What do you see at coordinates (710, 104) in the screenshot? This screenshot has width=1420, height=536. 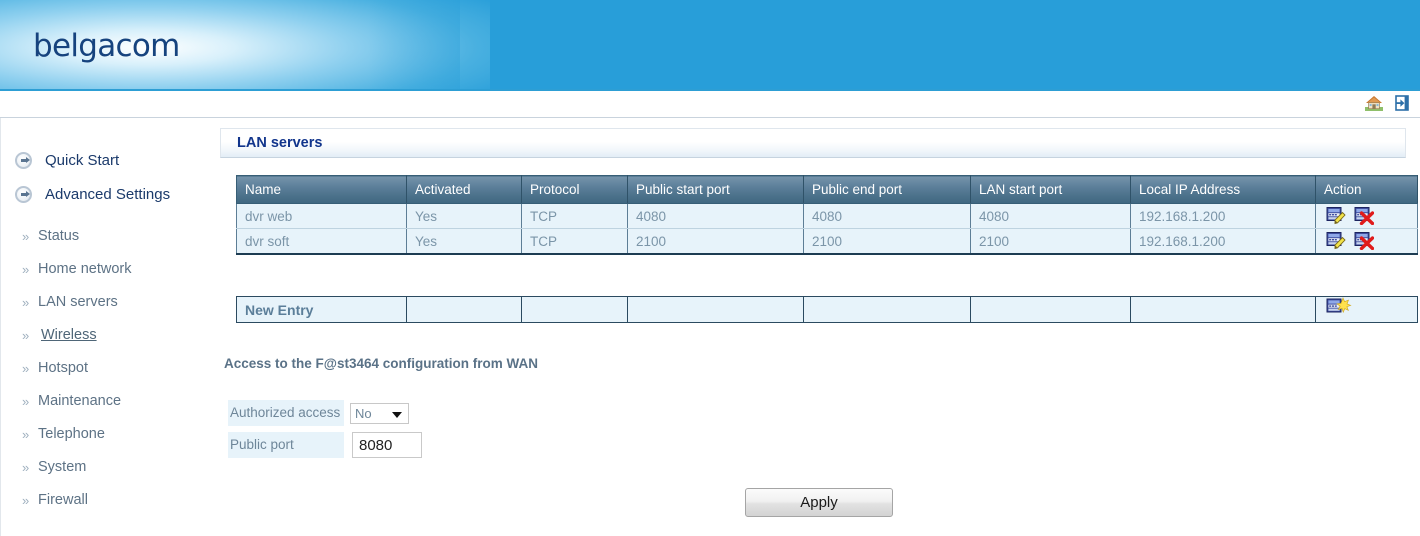 I see `top-icon-bar` at bounding box center [710, 104].